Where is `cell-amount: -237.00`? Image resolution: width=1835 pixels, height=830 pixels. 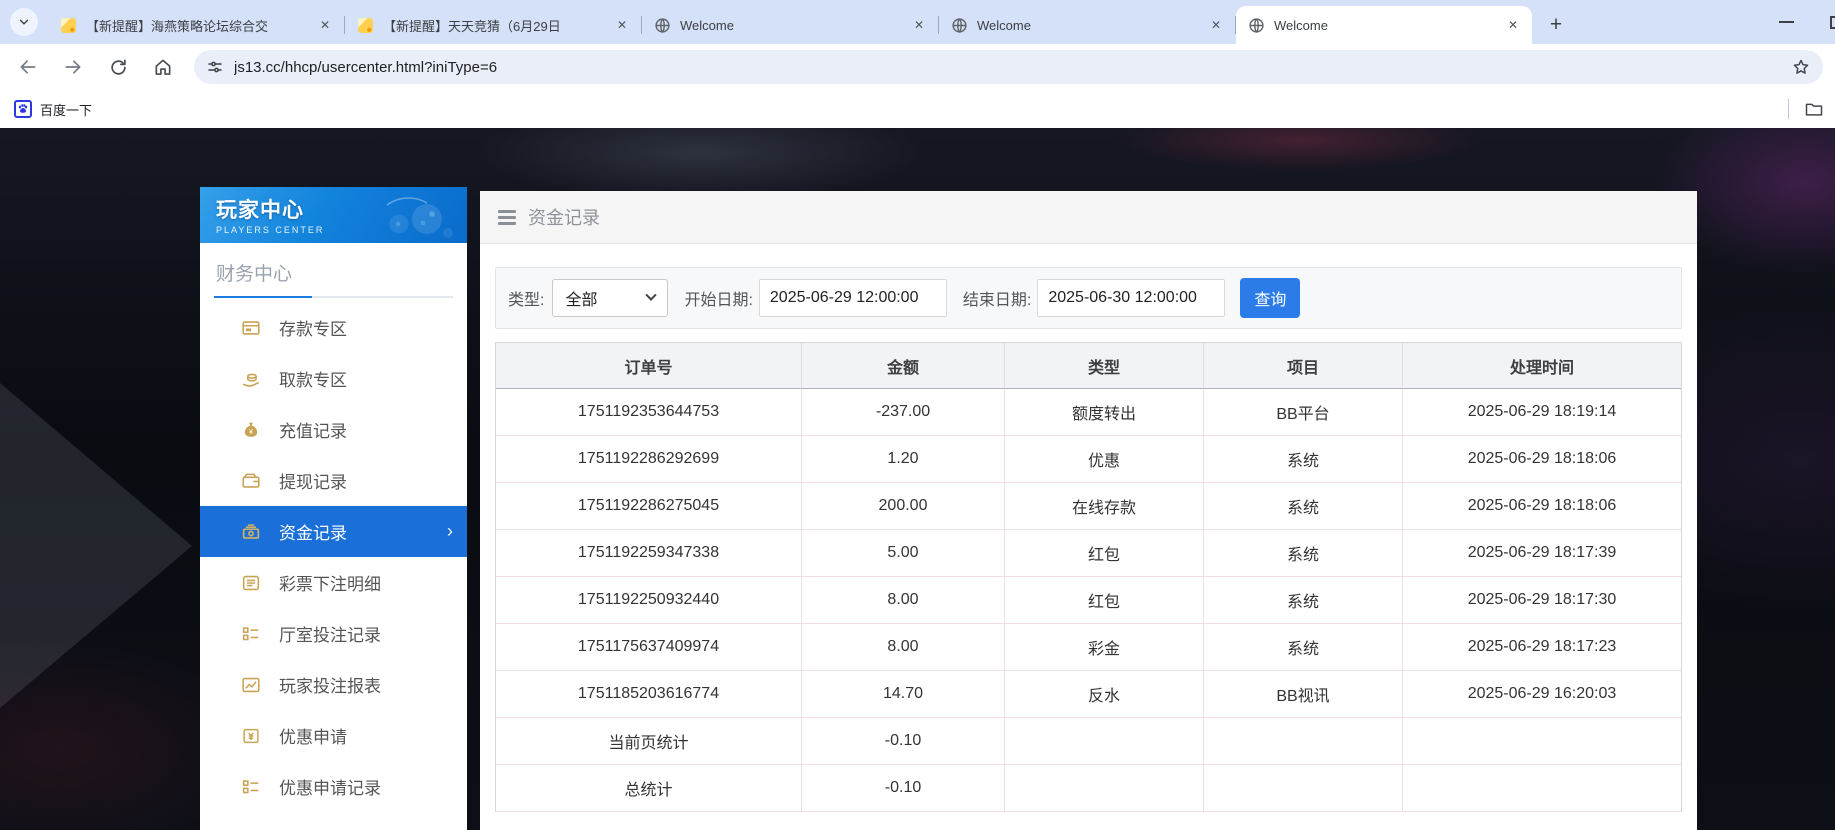
cell-amount: -237.00 is located at coordinates (902, 412).